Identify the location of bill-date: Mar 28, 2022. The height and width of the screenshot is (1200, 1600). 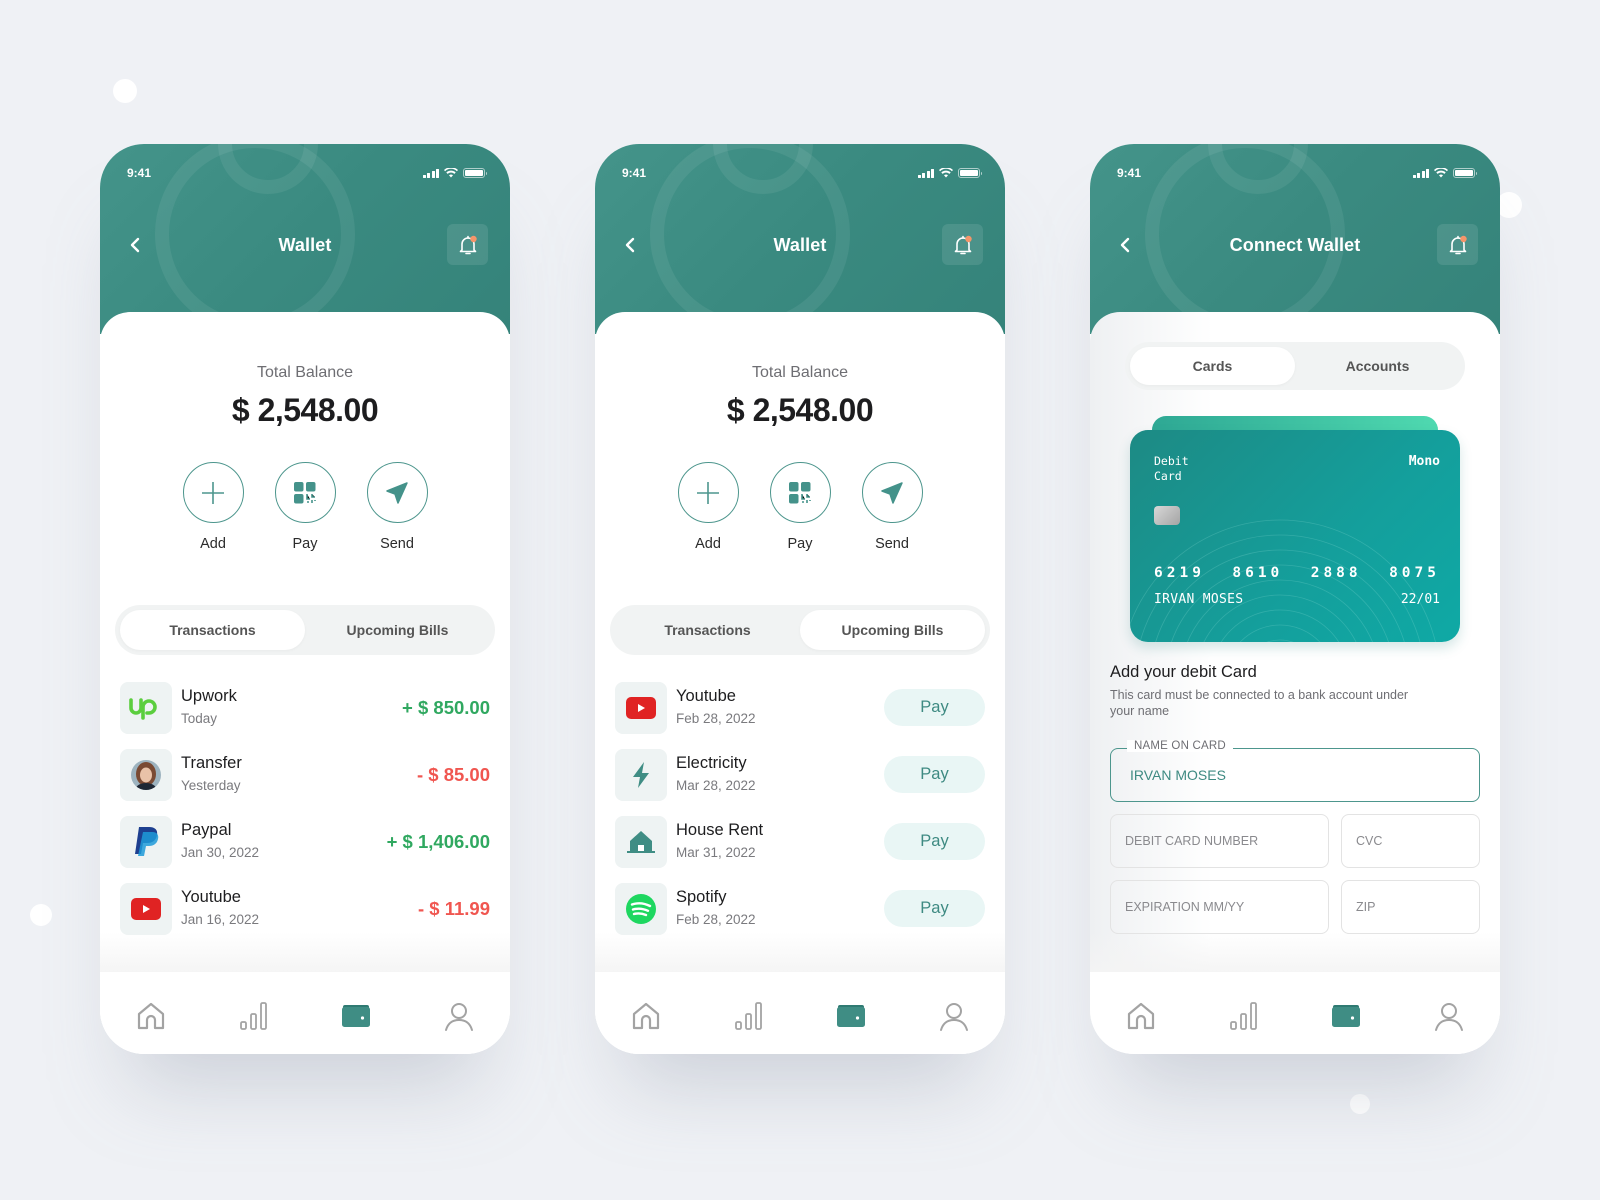
(716, 785).